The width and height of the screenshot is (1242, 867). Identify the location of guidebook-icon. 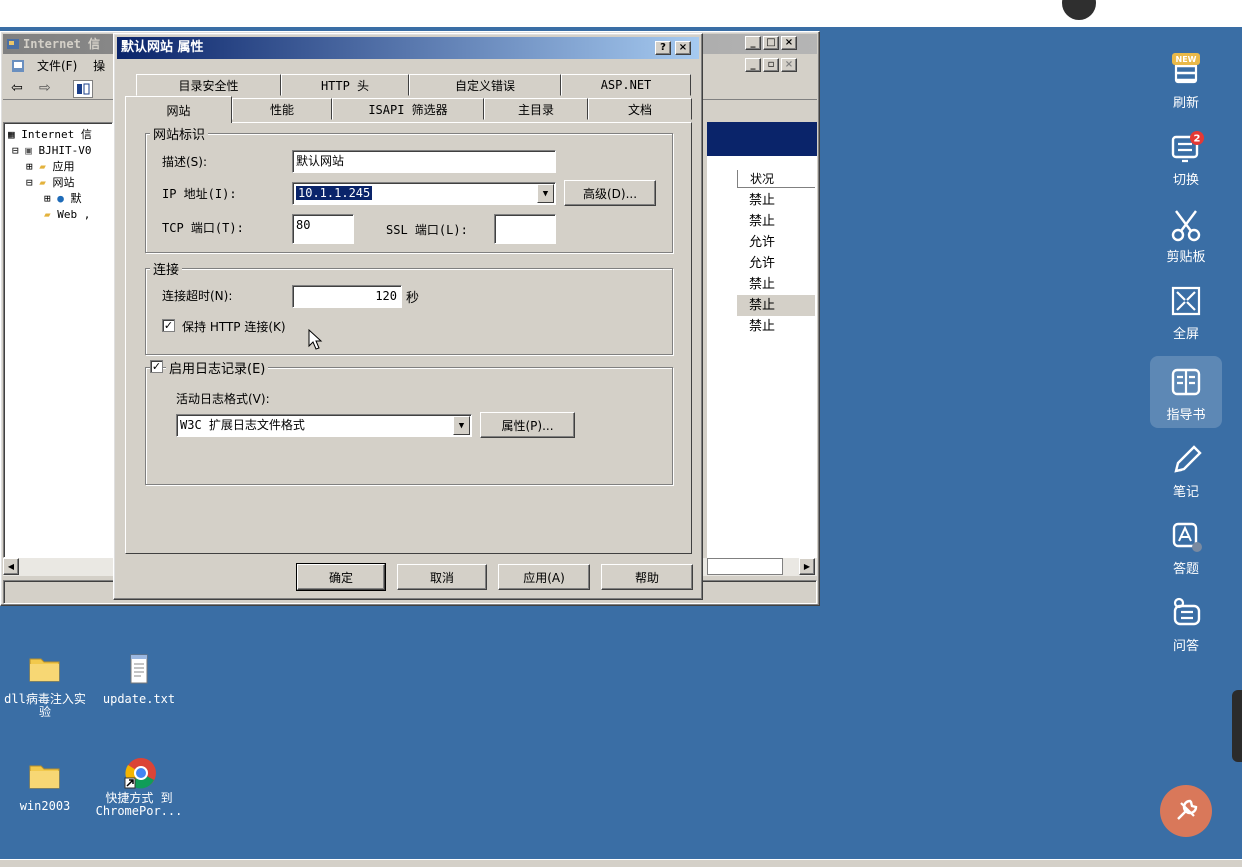
(1186, 383).